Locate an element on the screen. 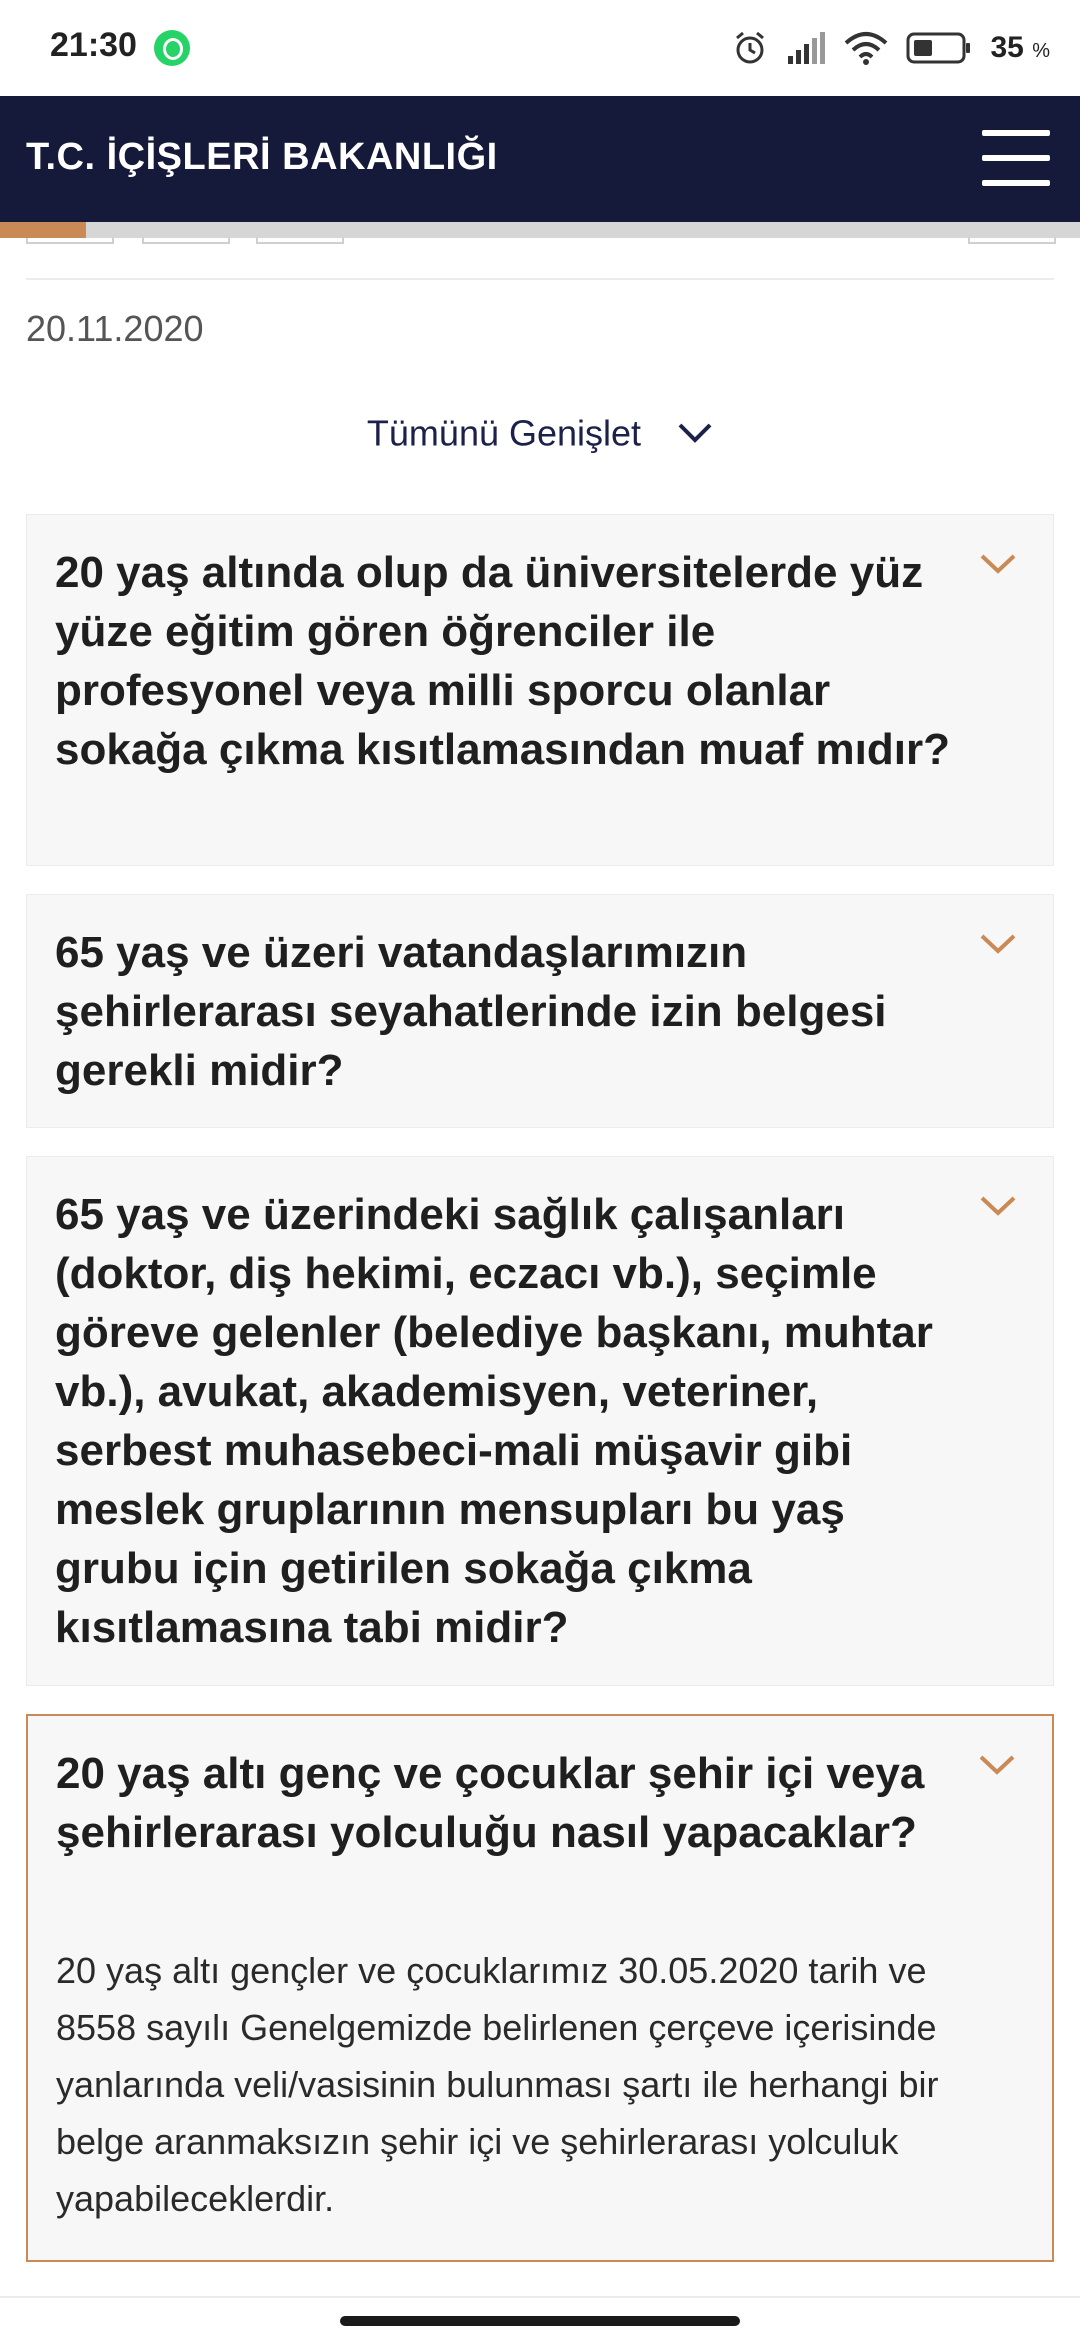  app-header: T.C. İÇİŞLERİ BAKANLIĞI is located at coordinates (540, 159).